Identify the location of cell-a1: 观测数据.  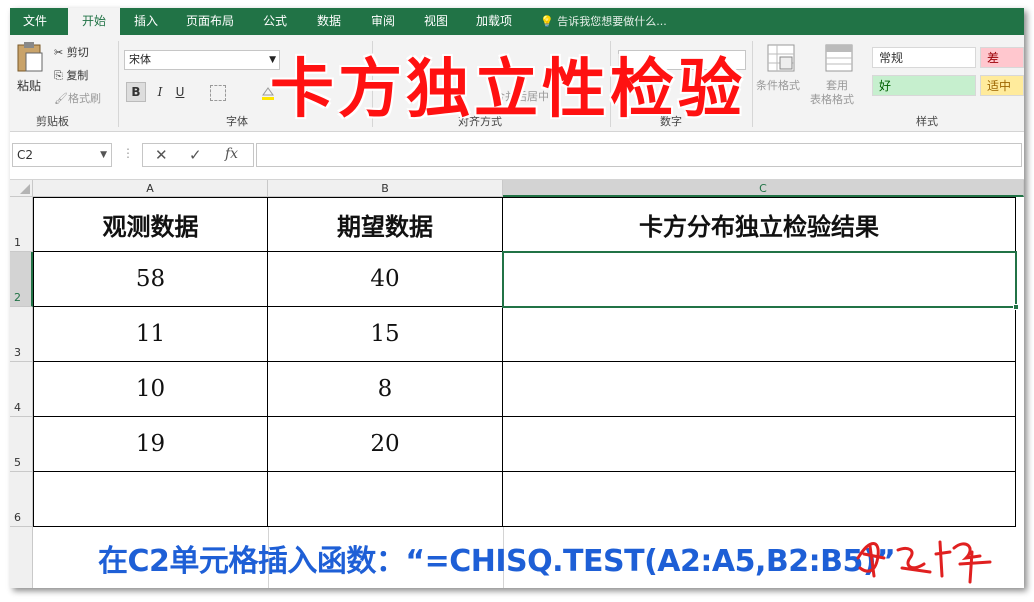
(150, 224).